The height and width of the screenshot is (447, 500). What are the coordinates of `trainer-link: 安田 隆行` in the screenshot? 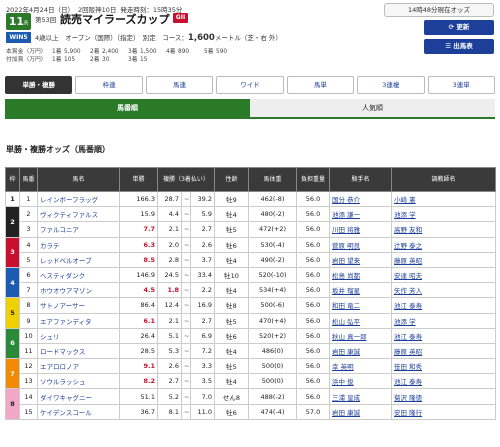 It's located at (443, 411).